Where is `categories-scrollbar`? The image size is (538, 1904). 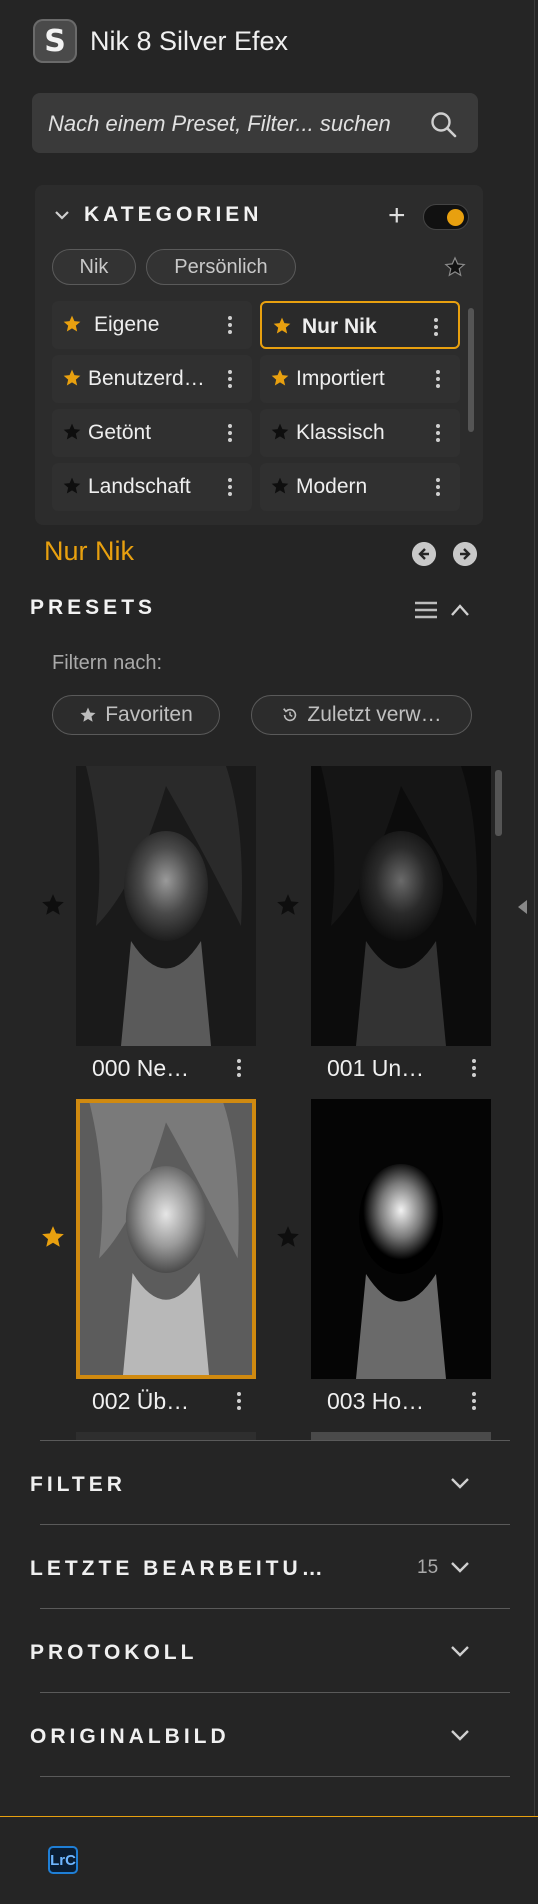 categories-scrollbar is located at coordinates (471, 370).